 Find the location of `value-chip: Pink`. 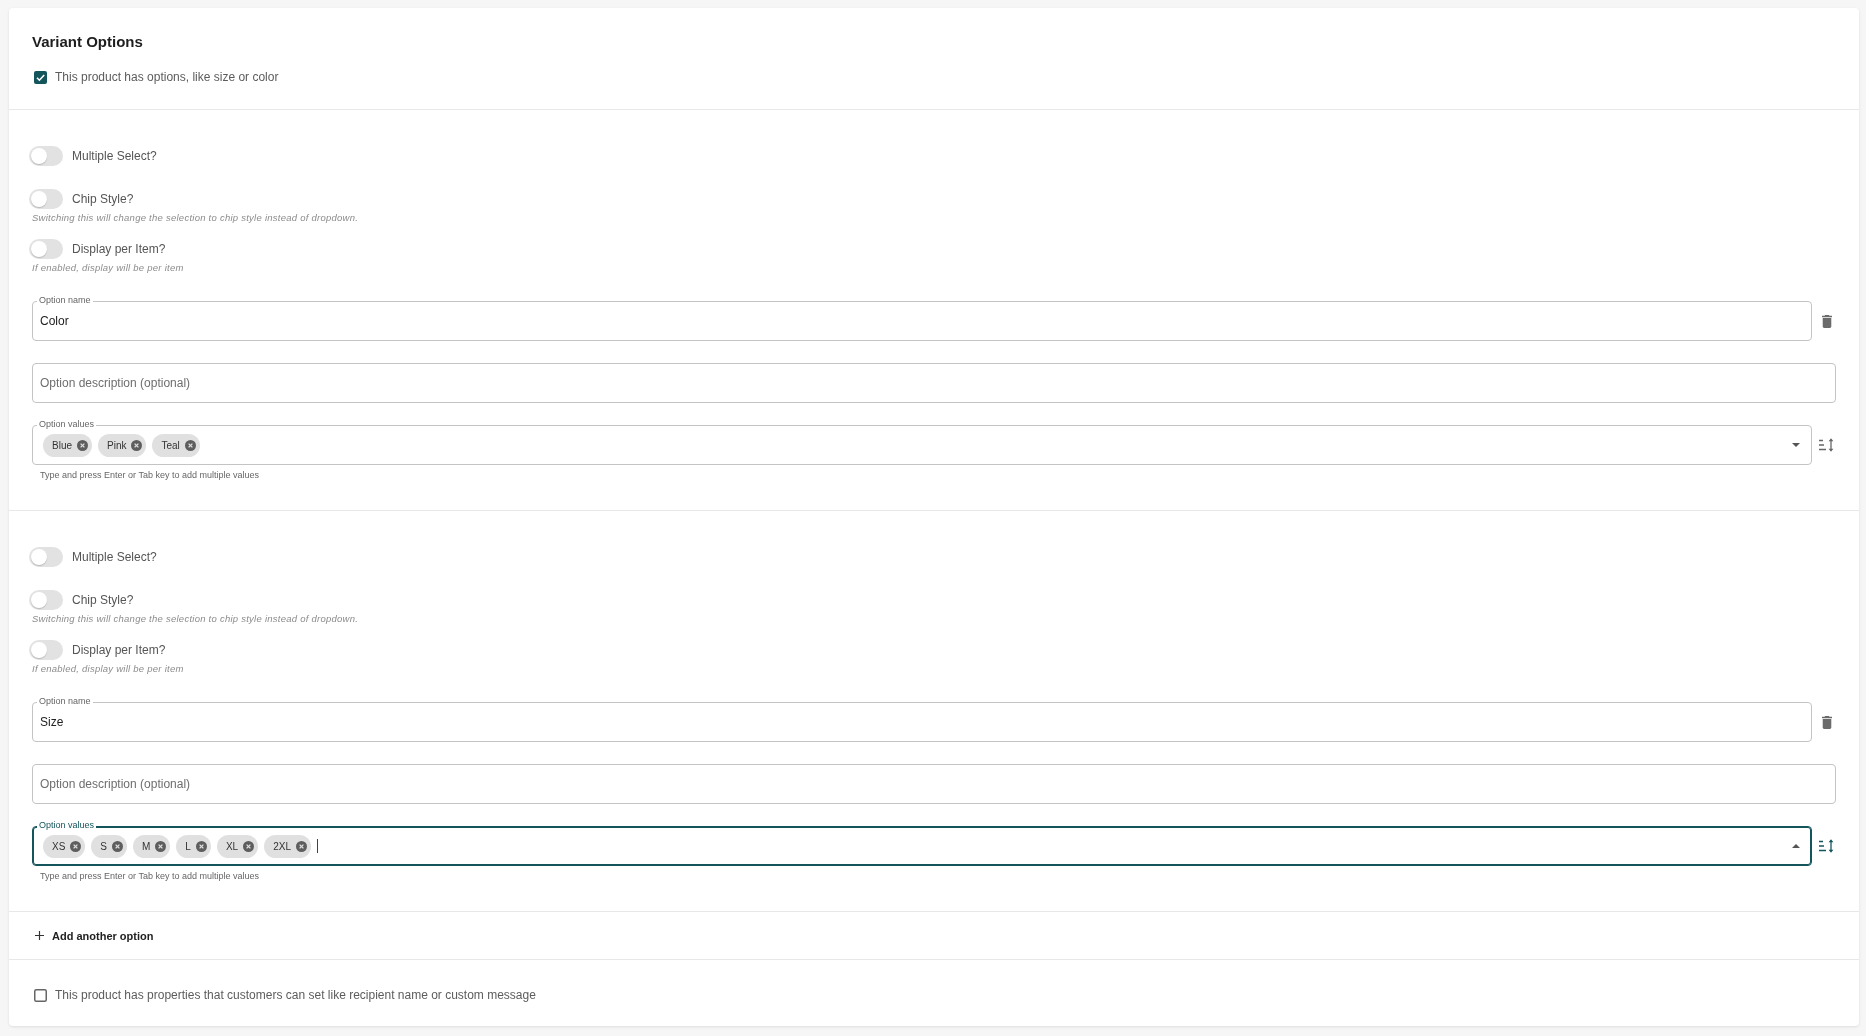

value-chip: Pink is located at coordinates (122, 445).